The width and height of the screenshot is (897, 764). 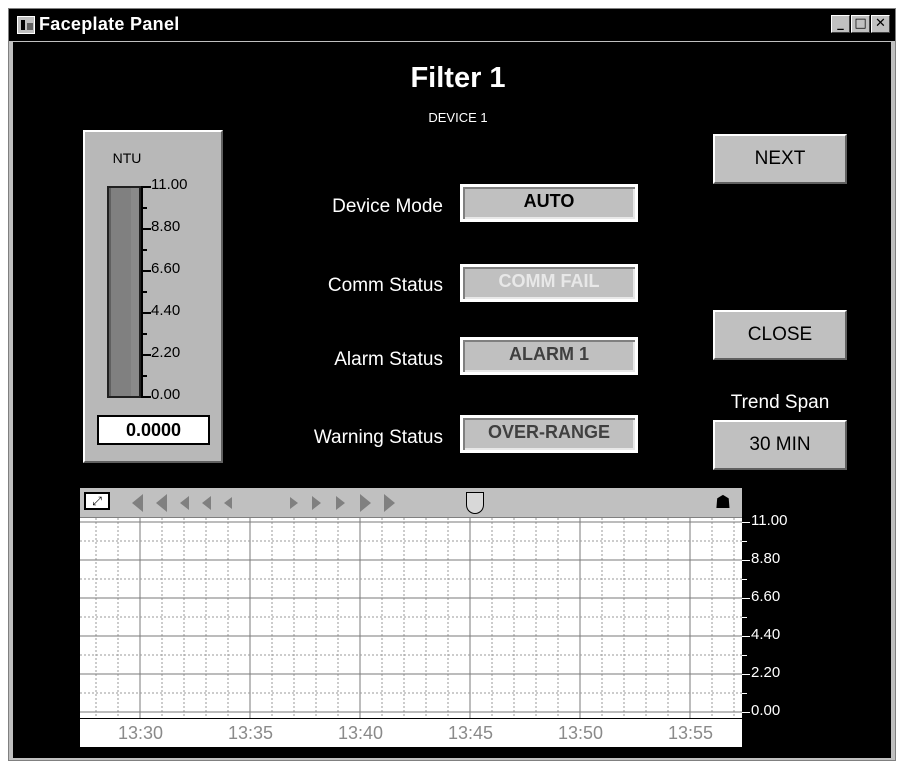 I want to click on gauge-tick-label: 4.40, so click(x=166, y=310).